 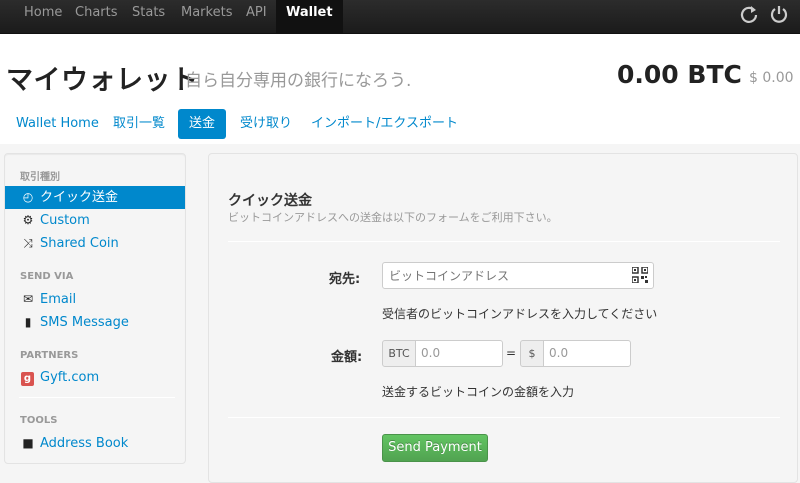 I want to click on sidebar-item-shared-coin: ⤨ Shared Coin, so click(x=95, y=243).